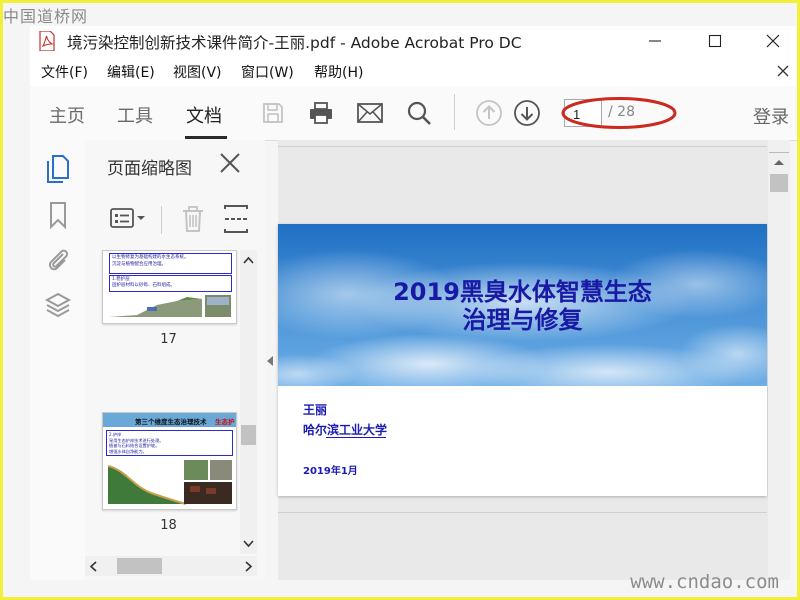  Describe the element at coordinates (168, 525) in the screenshot. I see `thumbnail-page-number: 18` at that location.